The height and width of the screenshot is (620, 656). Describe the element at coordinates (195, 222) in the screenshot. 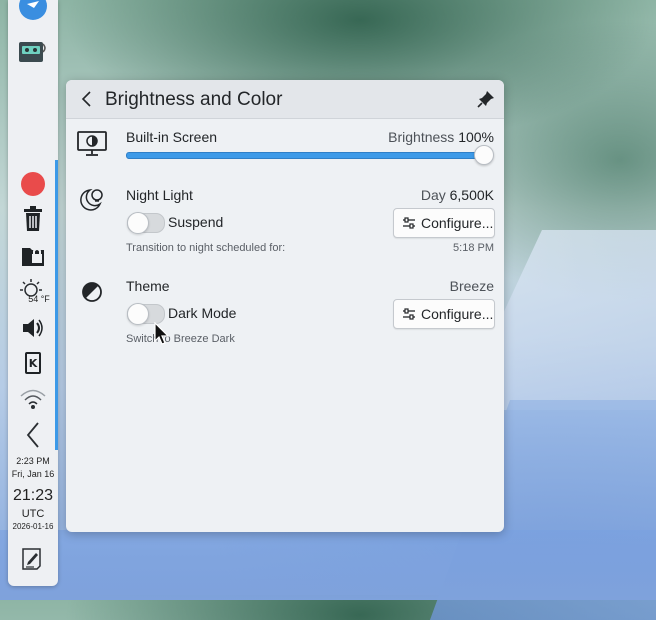

I see `suspend-label: Suspend` at that location.